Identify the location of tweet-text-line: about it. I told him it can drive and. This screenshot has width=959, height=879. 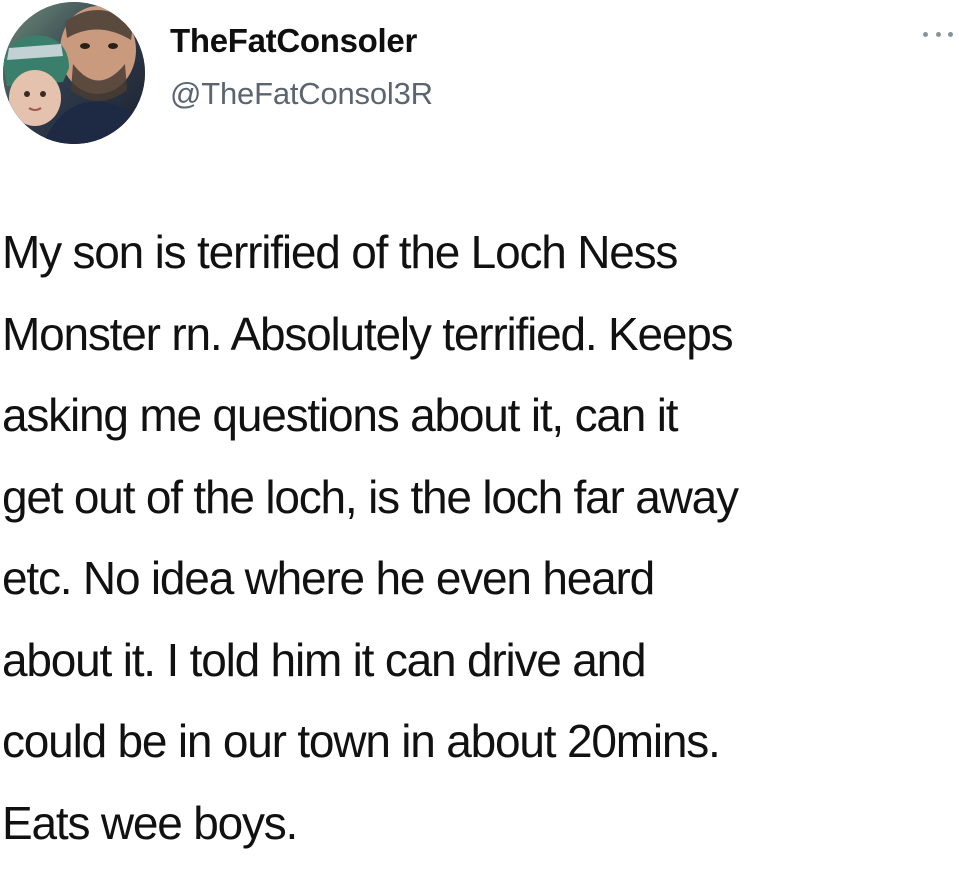
(324, 659).